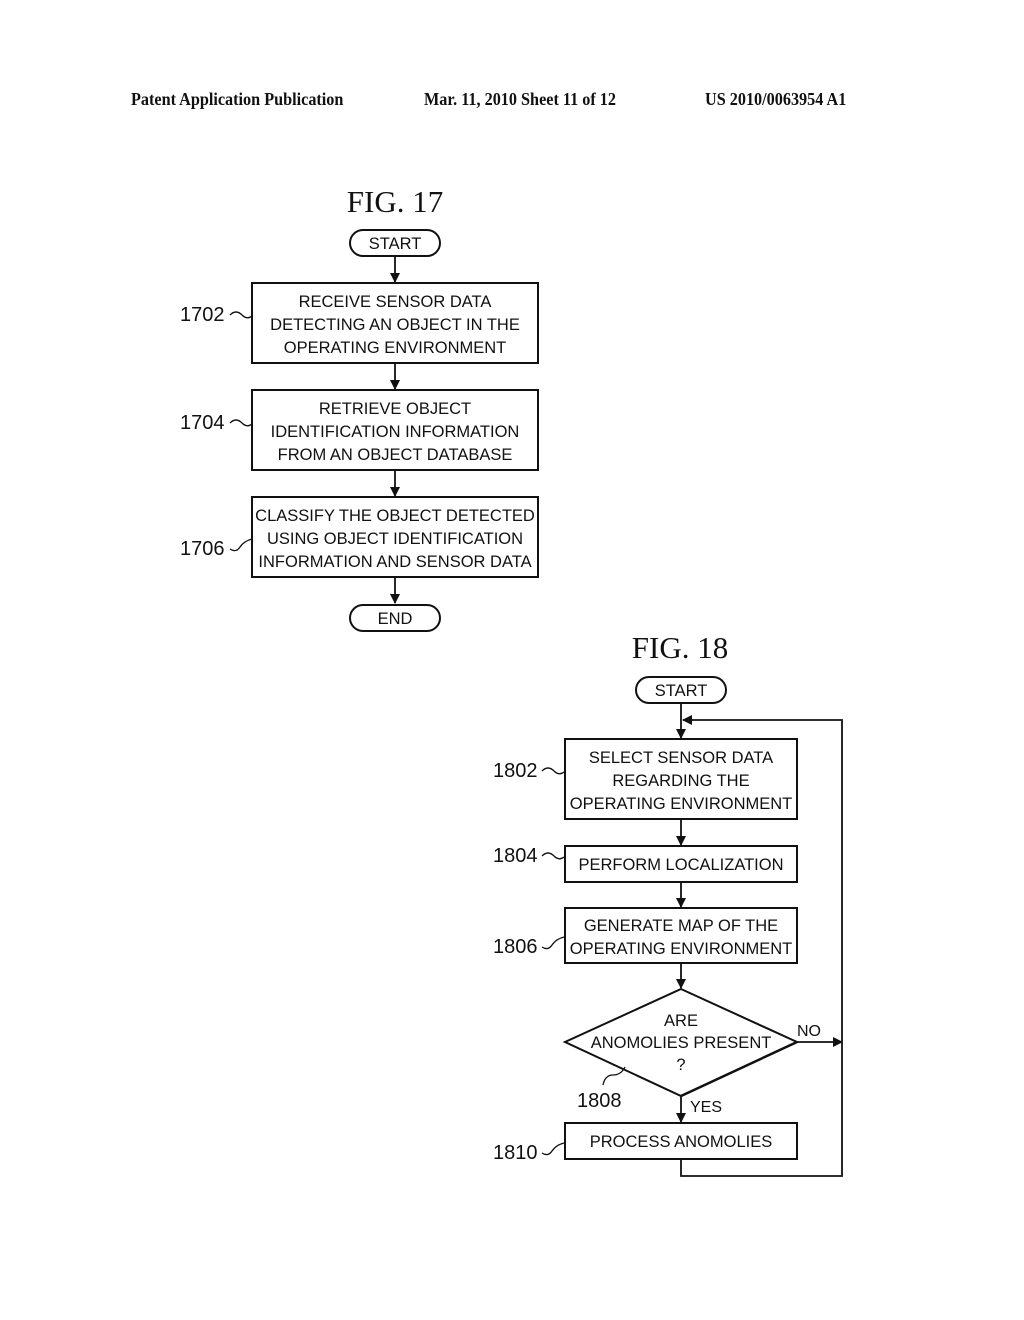 The height and width of the screenshot is (1320, 1024). What do you see at coordinates (706, 1107) in the screenshot?
I see `yes-label: YES` at bounding box center [706, 1107].